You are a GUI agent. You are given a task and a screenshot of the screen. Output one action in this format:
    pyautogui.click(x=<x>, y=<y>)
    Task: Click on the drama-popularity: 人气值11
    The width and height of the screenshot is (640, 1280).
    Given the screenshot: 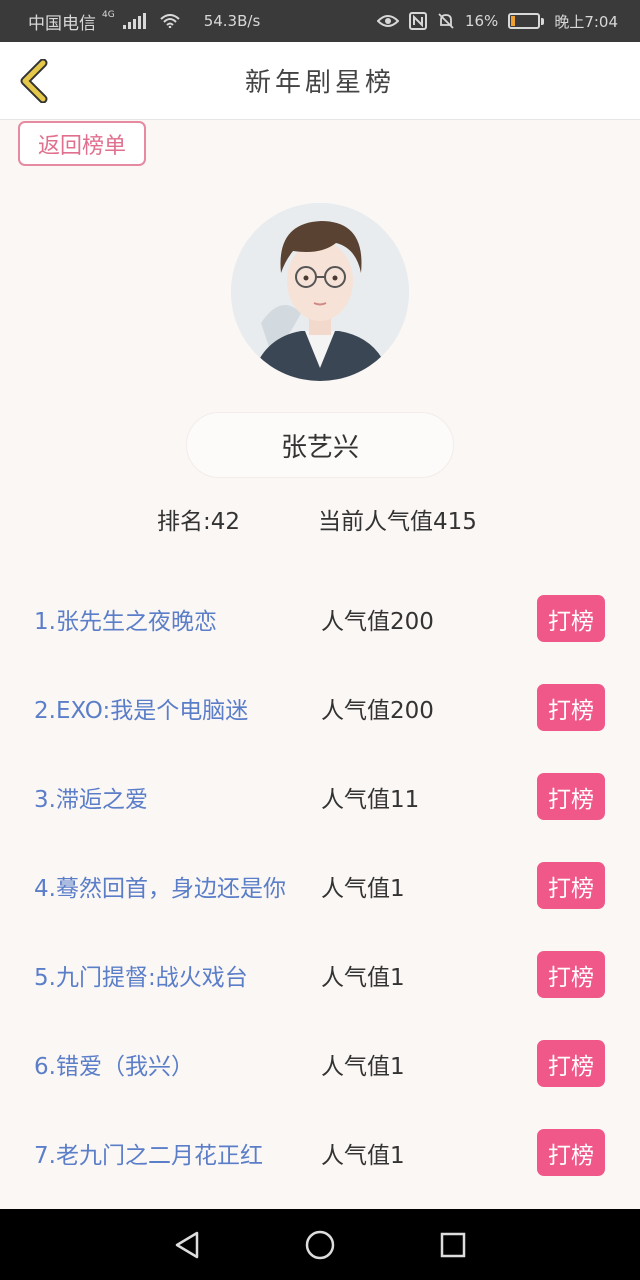 What is the action you would take?
    pyautogui.click(x=370, y=800)
    